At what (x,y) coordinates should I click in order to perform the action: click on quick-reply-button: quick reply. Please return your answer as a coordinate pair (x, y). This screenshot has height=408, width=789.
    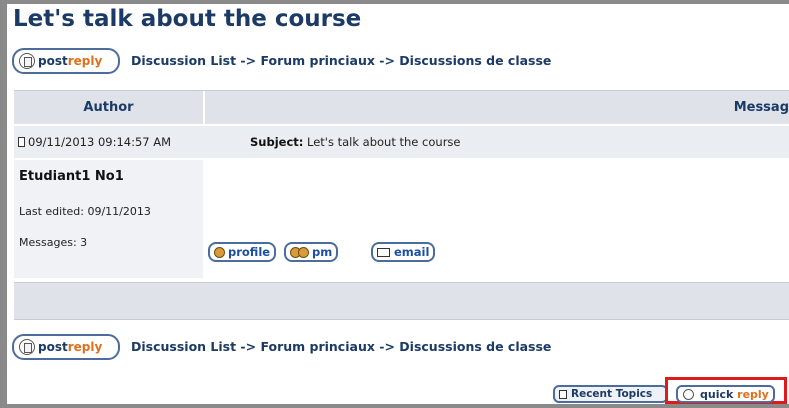
    Looking at the image, I should click on (725, 394).